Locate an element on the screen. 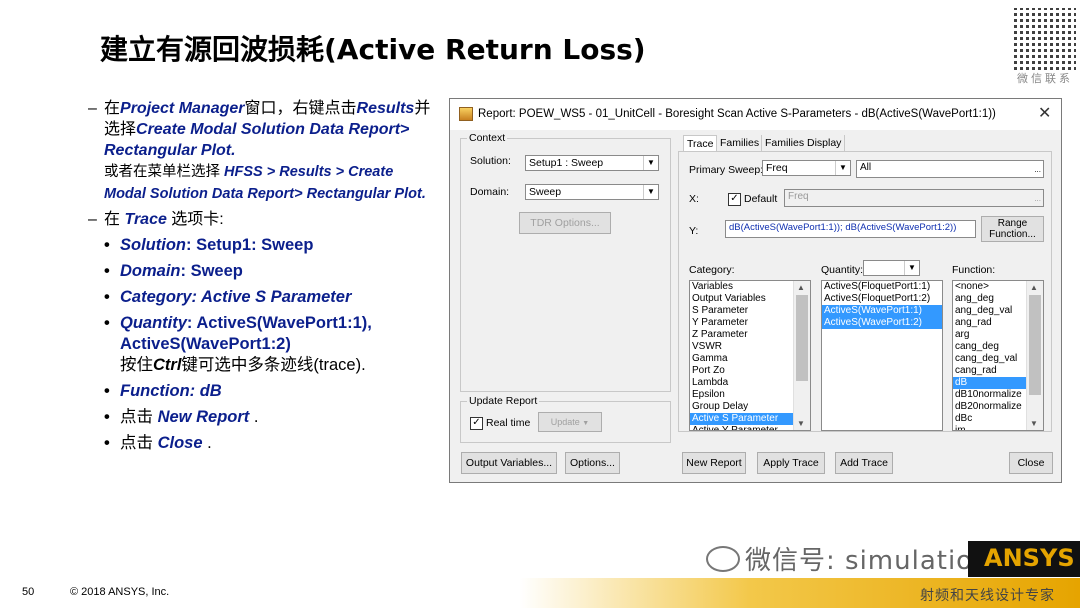 Image resolution: width=1080 pixels, height=608 pixels. primary-sweep-label: Primary Sweep: is located at coordinates (726, 170).